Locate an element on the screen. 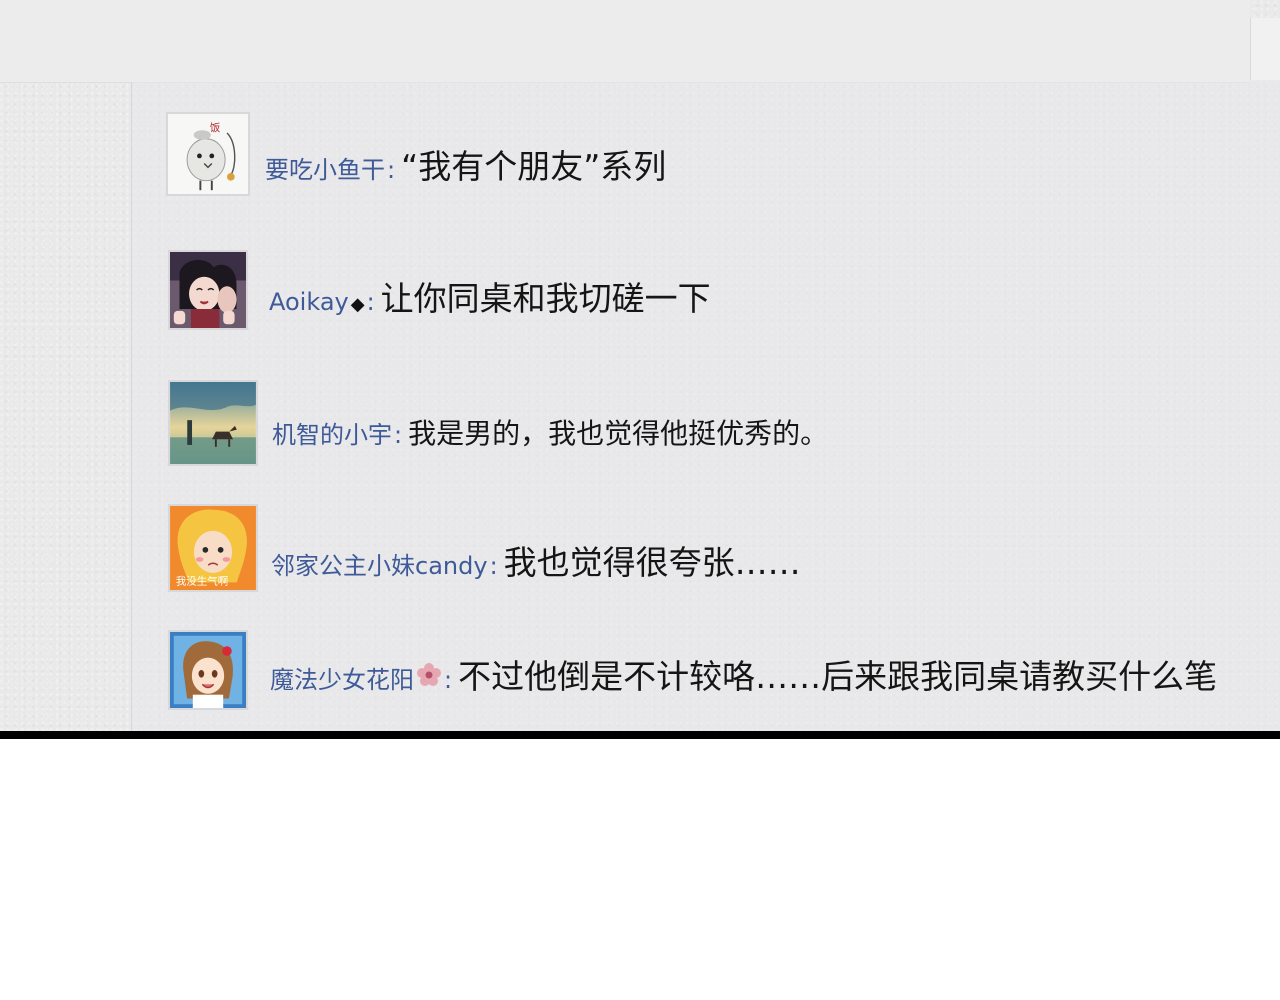  comment-text: 我是男的，我也觉得他挺优秀的。 is located at coordinates (618, 433).